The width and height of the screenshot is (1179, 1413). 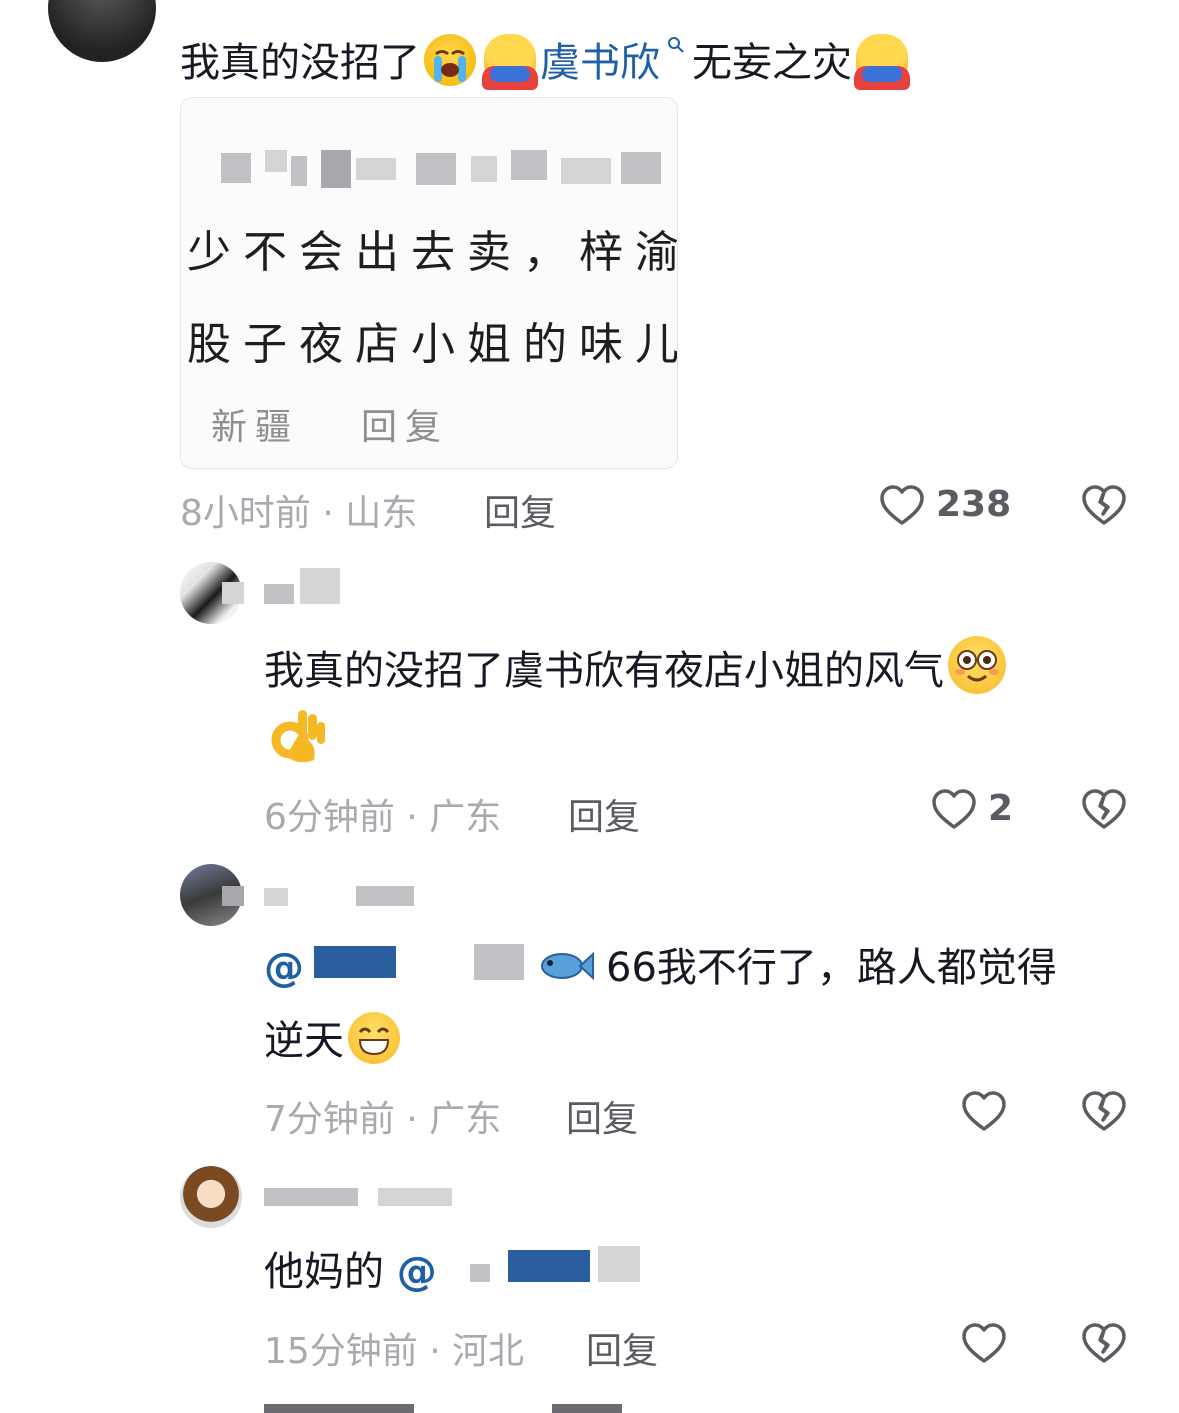 What do you see at coordinates (977, 665) in the screenshot?
I see `flushed-face-icon` at bounding box center [977, 665].